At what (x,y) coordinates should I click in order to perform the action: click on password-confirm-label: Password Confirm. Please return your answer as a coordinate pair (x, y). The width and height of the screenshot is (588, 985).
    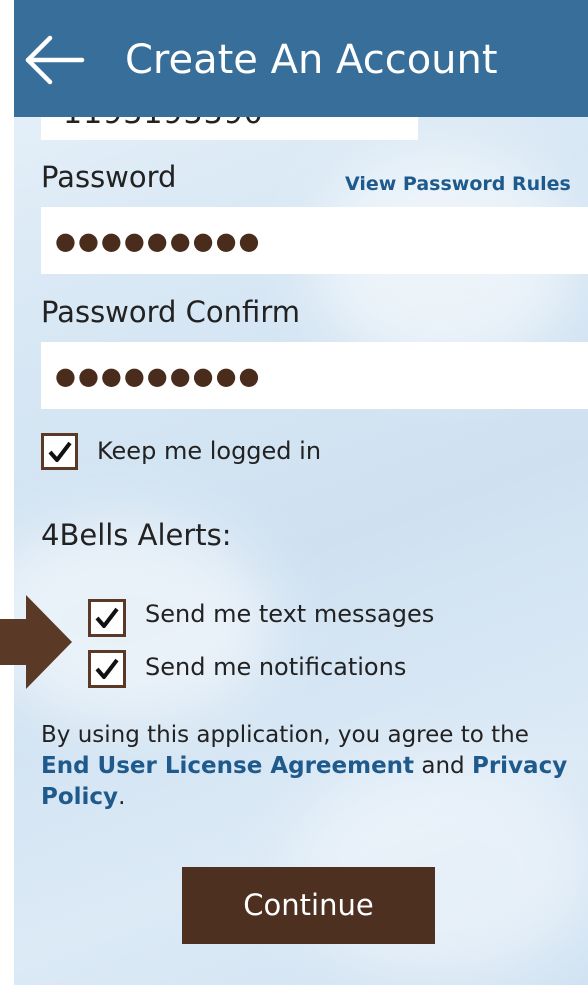
    Looking at the image, I should click on (170, 312).